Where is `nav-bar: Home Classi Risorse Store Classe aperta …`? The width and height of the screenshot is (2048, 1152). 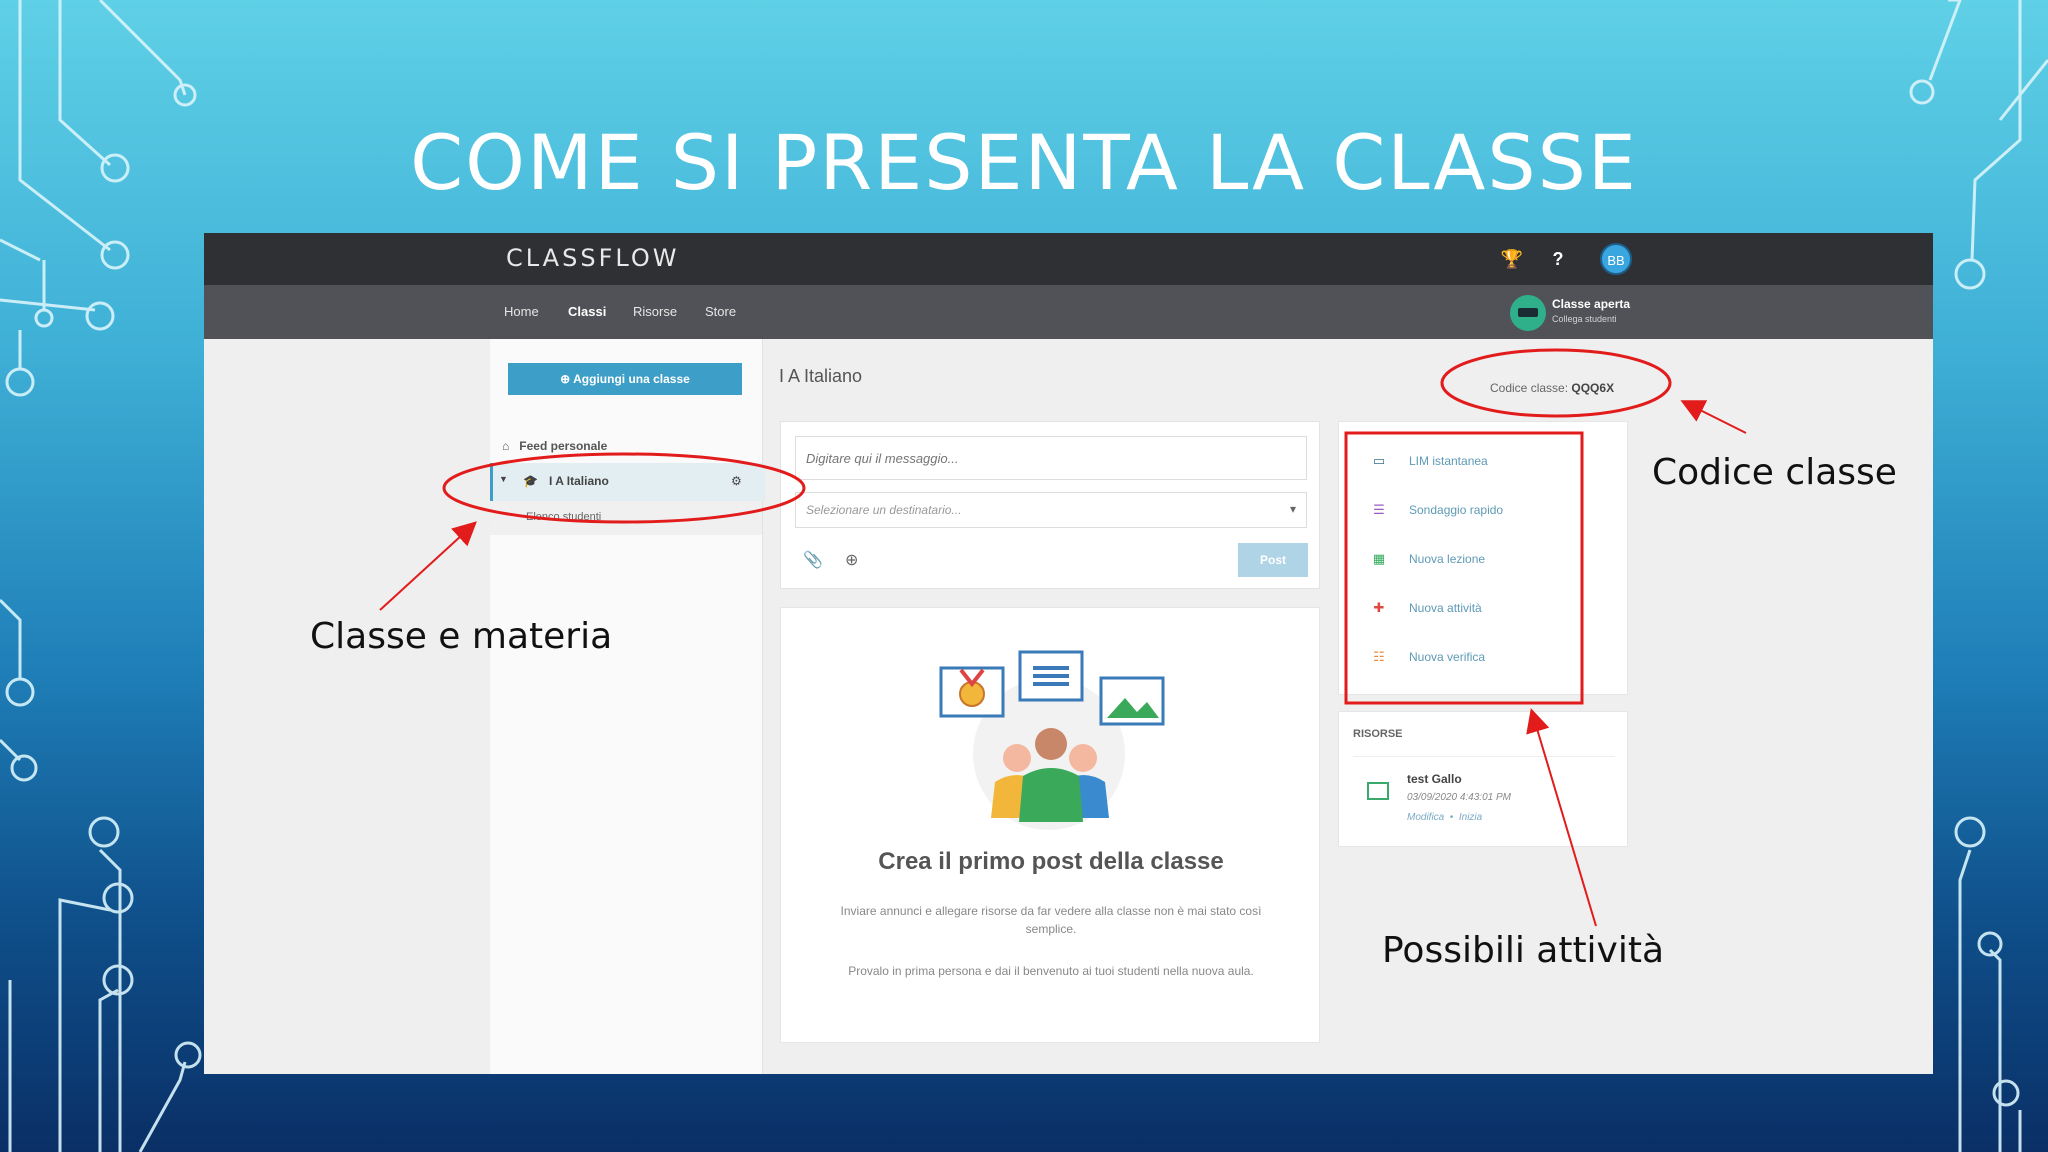 nav-bar: Home Classi Risorse Store Classe aperta … is located at coordinates (1068, 312).